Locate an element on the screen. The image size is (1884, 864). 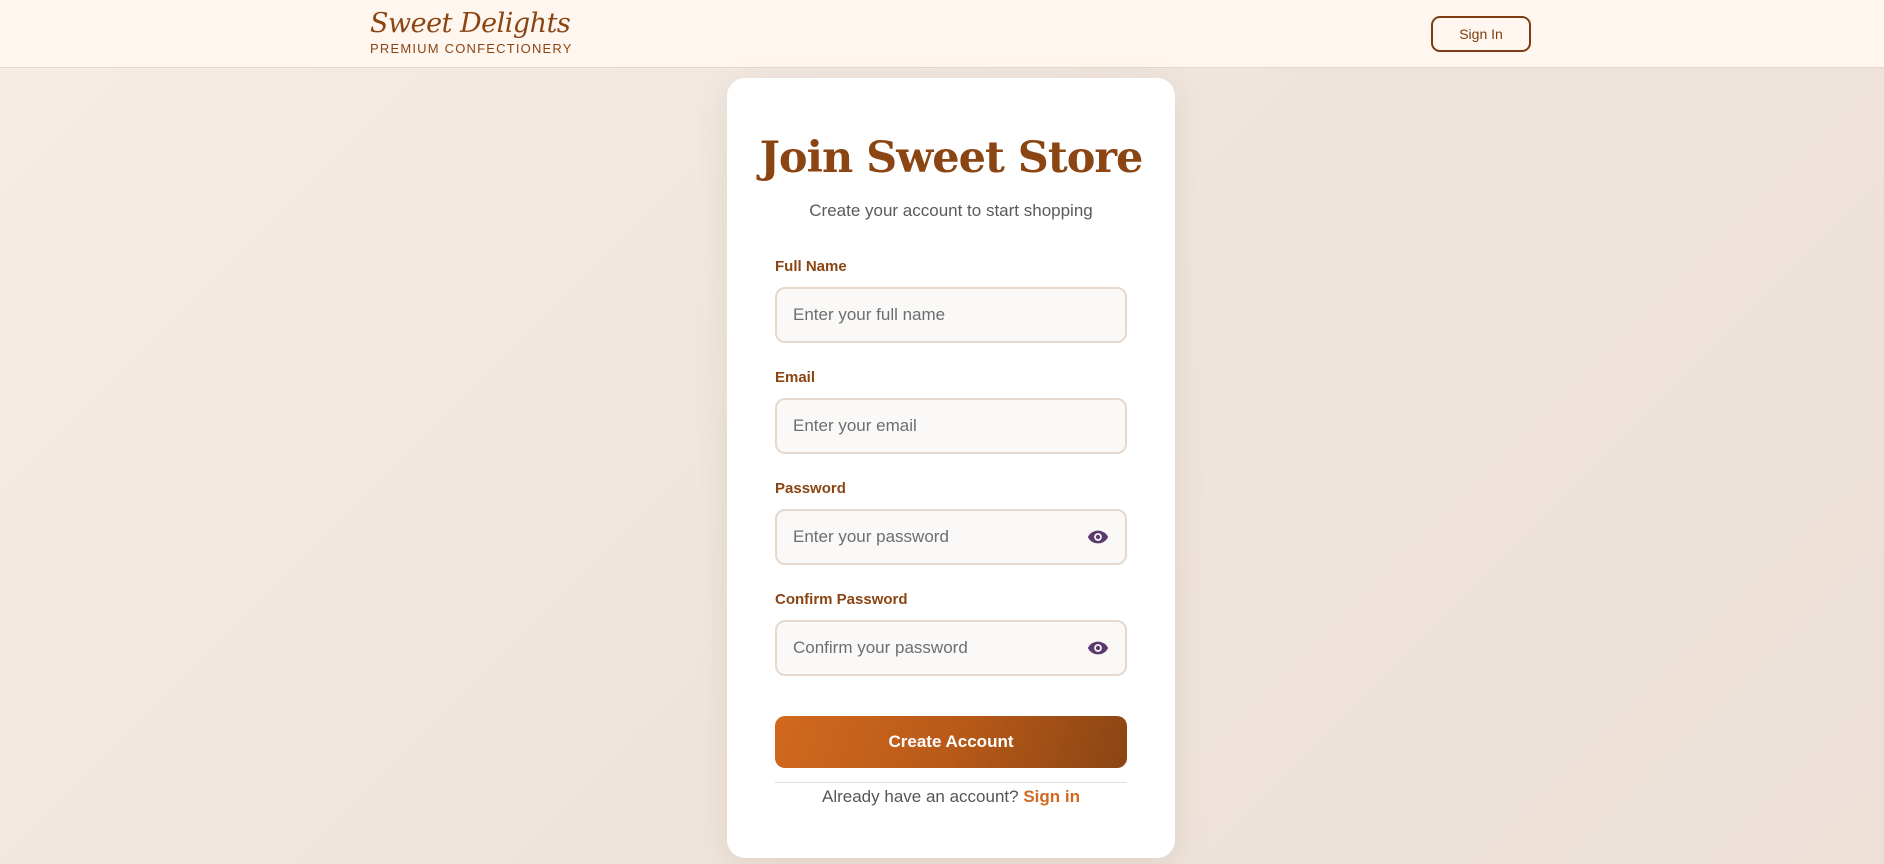
email-label: Email is located at coordinates (795, 377).